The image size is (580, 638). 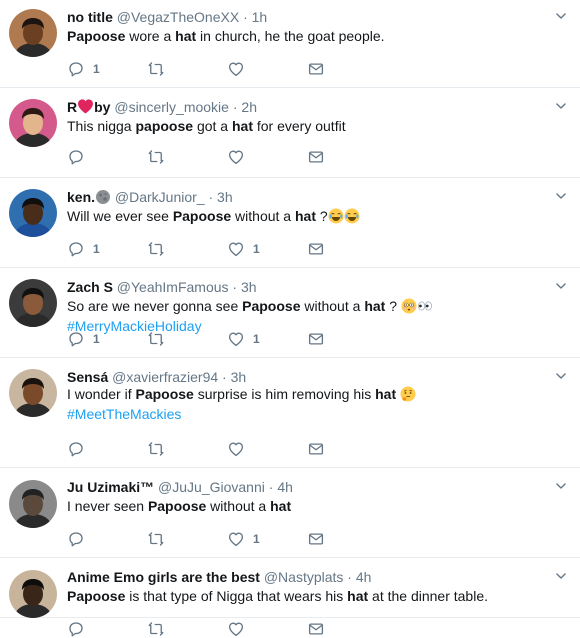 What do you see at coordinates (425, 306) in the screenshot?
I see `eyes-emoji-icon` at bounding box center [425, 306].